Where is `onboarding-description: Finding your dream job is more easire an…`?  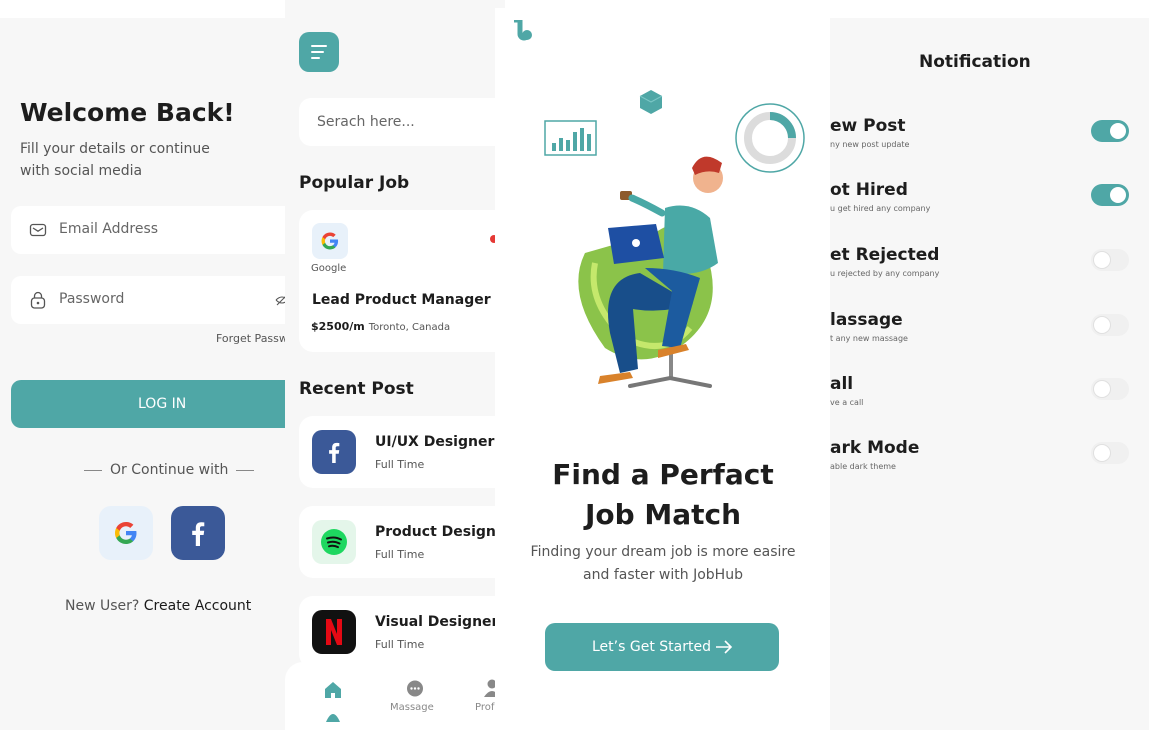
onboarding-description: Finding your dream job is more easire an… is located at coordinates (663, 564).